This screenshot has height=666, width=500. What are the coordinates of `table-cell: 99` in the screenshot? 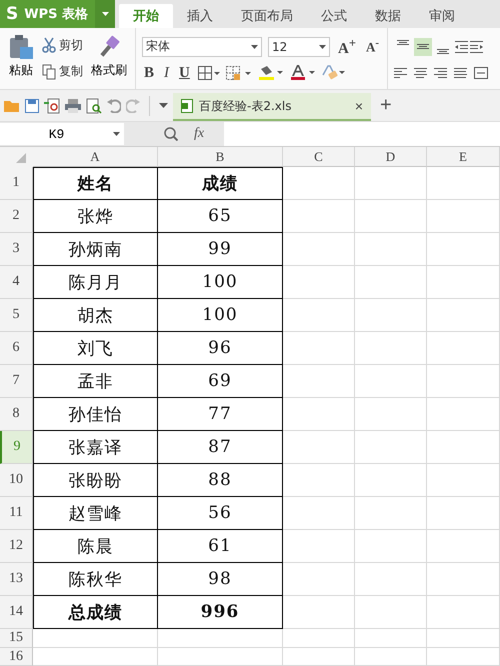 It's located at (220, 249).